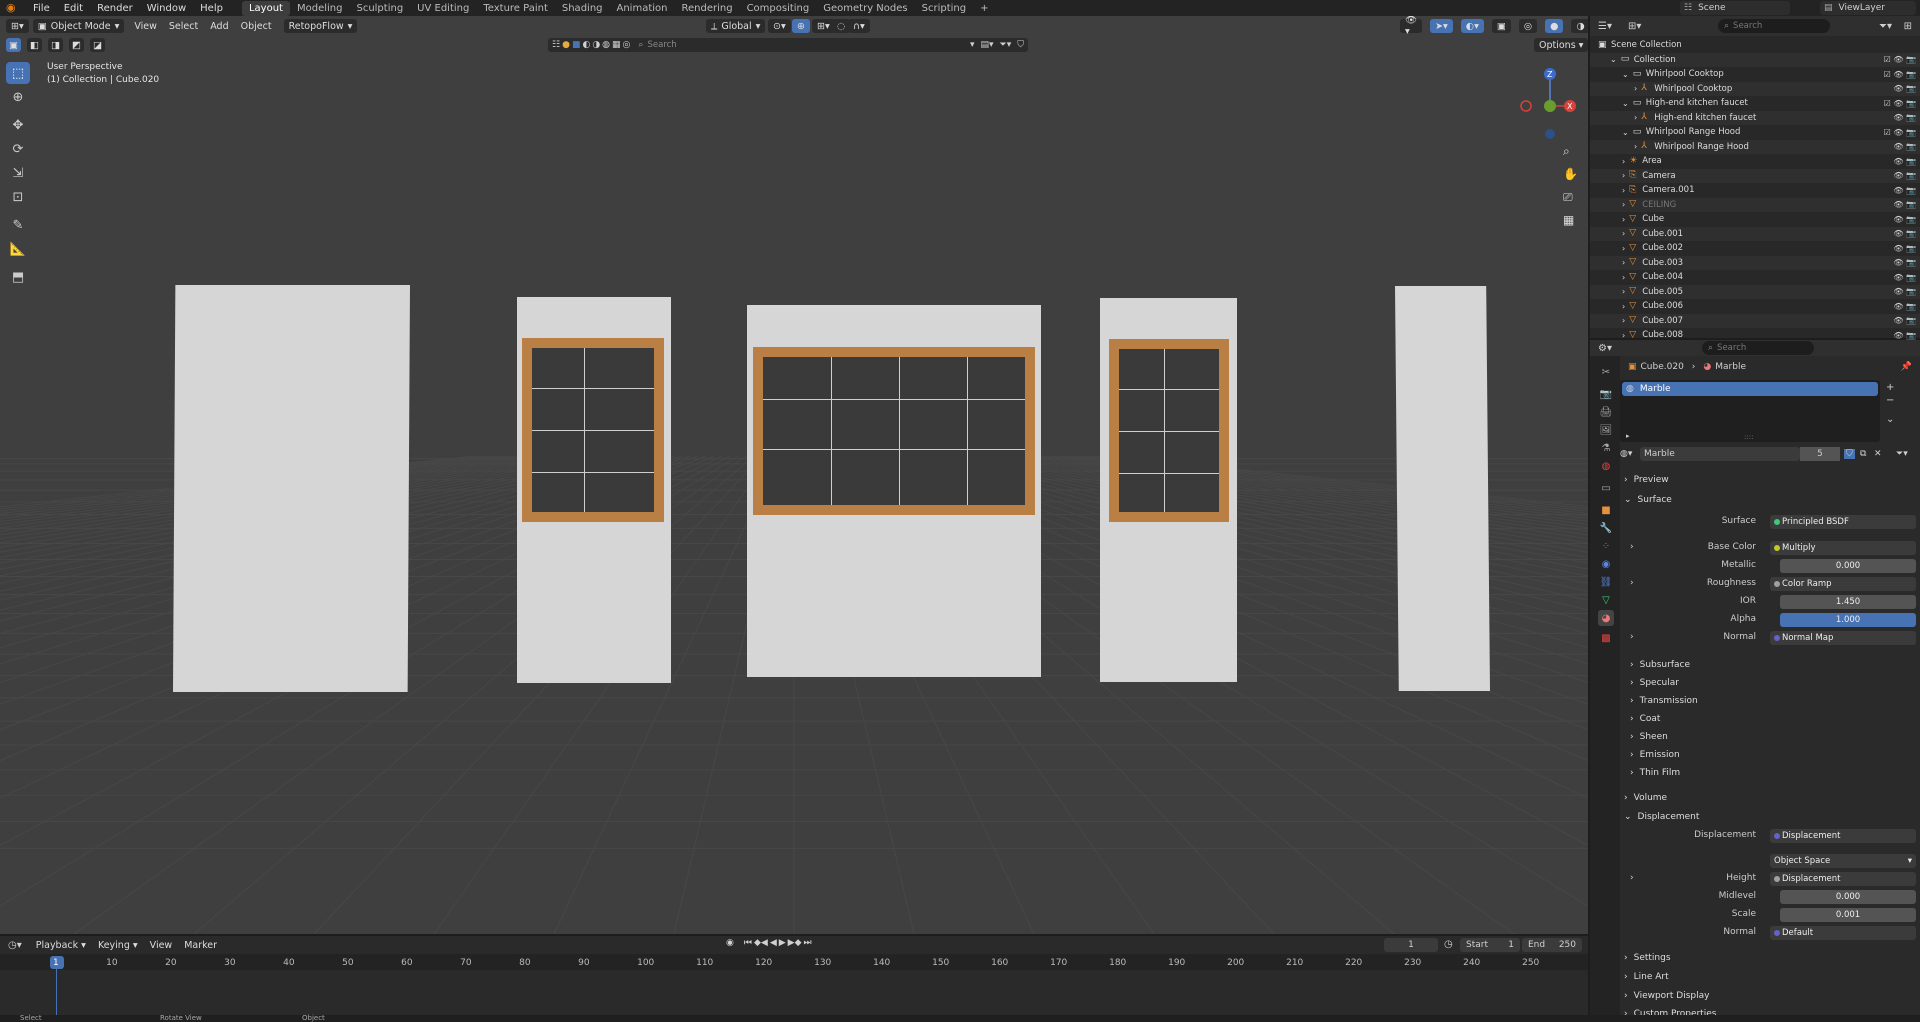  I want to click on section-preview: › Preview, so click(1769, 480).